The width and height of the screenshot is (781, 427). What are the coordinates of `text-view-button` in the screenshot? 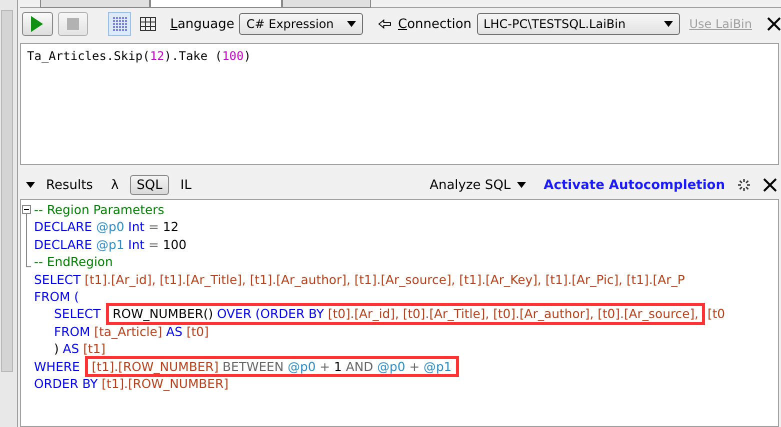 It's located at (120, 24).